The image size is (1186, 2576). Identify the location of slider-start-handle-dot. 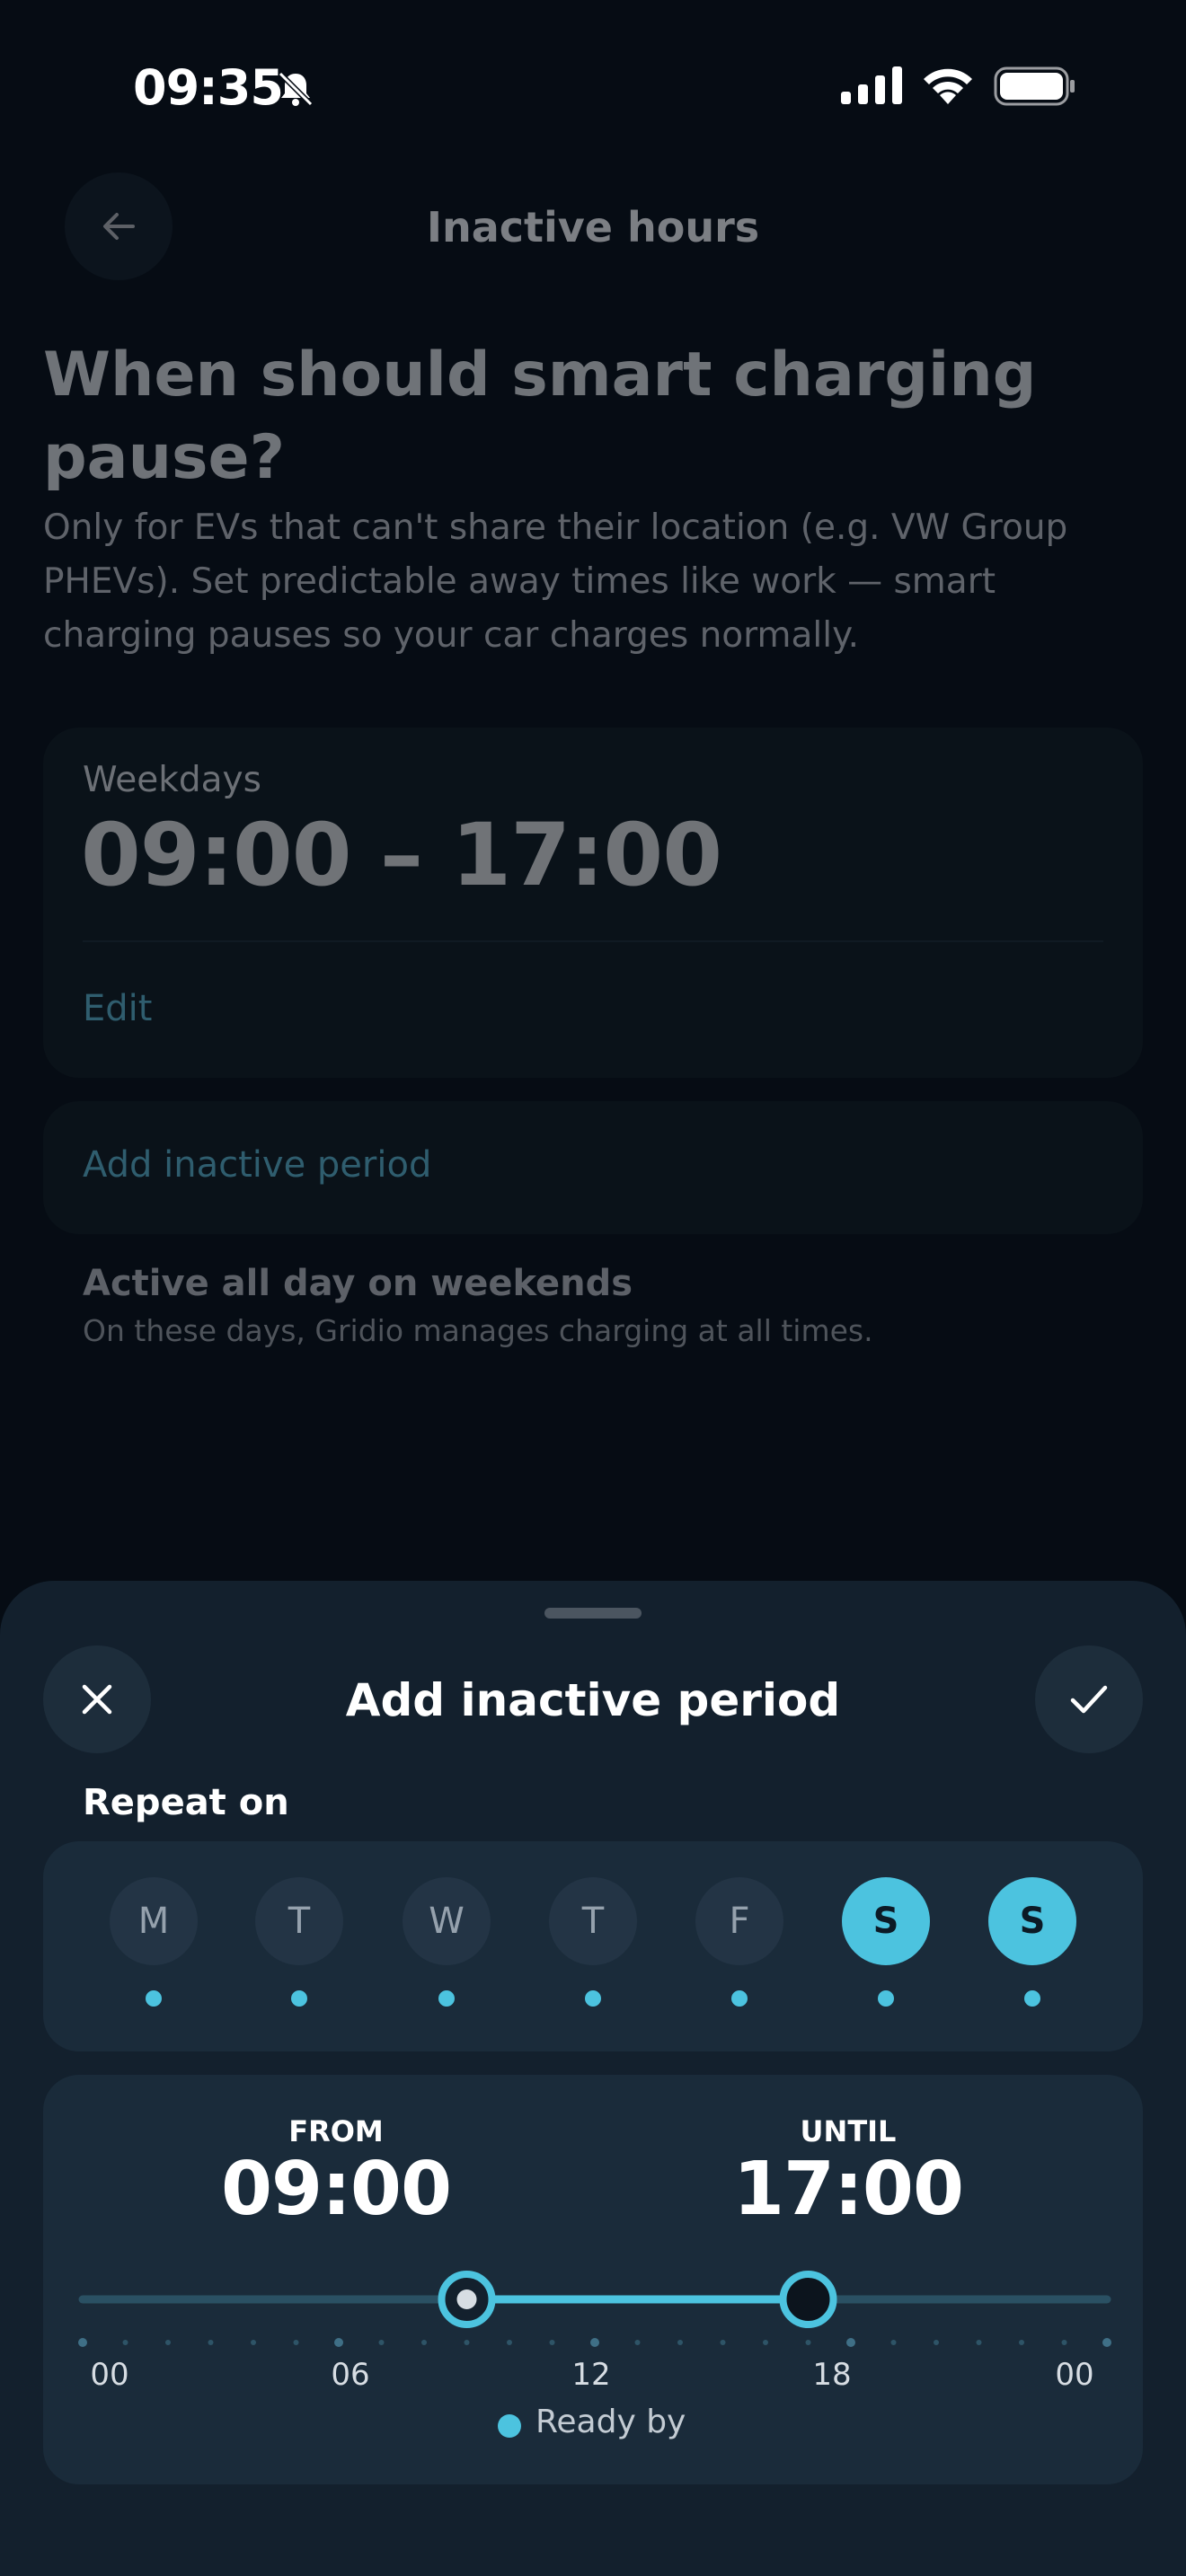
(466, 2299).